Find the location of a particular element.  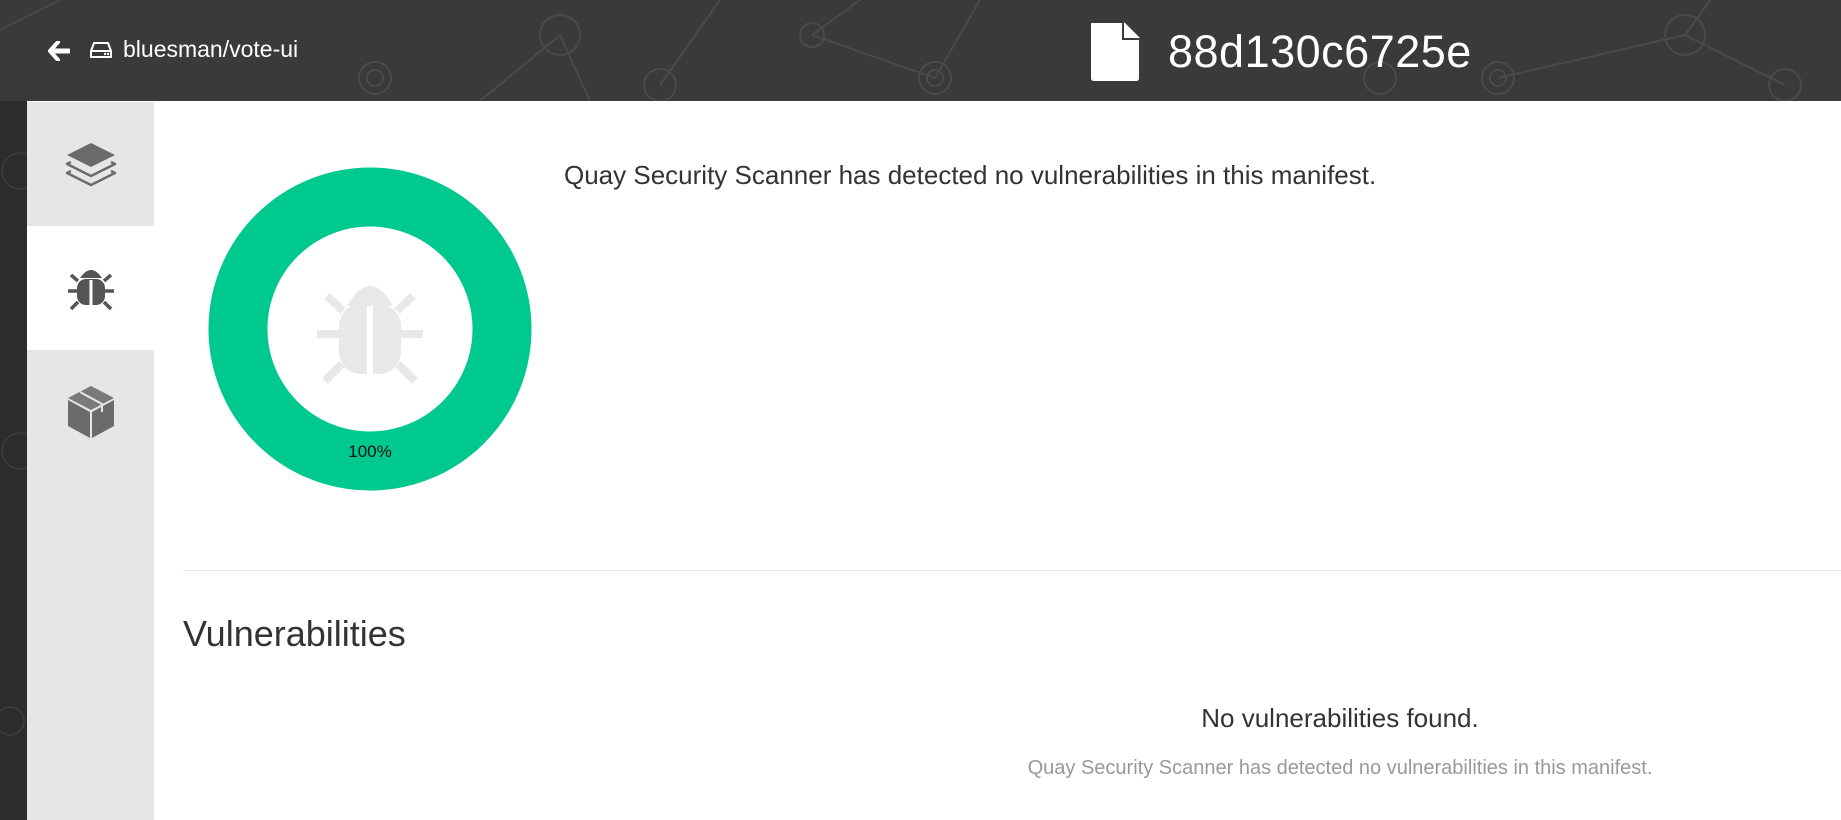

manifest-digest: 88d130c6725e is located at coordinates (1320, 51).